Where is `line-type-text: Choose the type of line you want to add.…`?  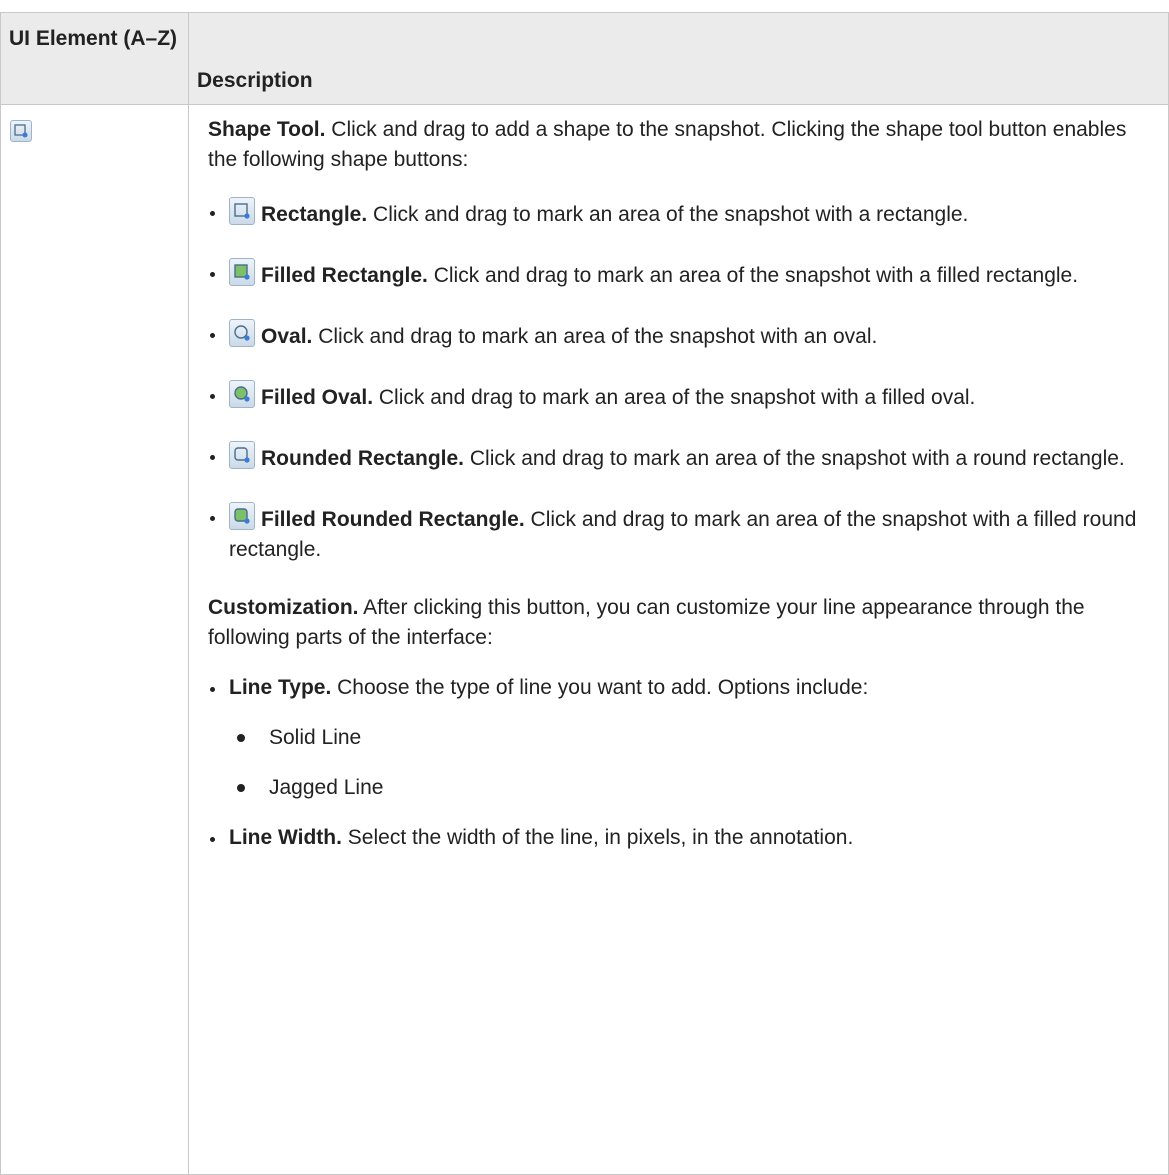
line-type-text: Choose the type of line you want to add.… is located at coordinates (600, 687).